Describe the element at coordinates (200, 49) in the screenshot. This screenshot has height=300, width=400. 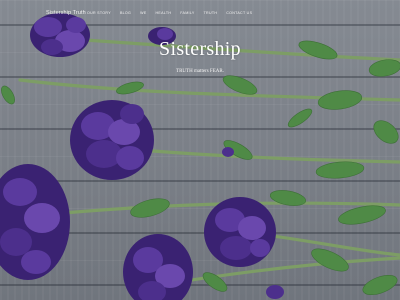
I see `site-title: Sistership` at that location.